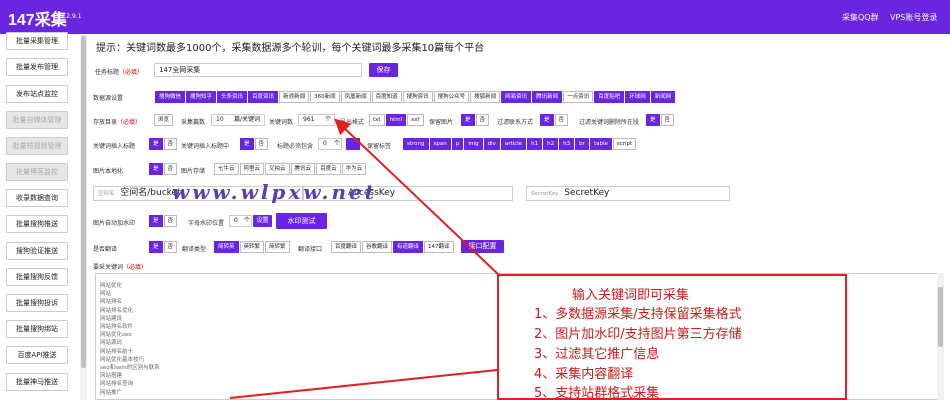 The image size is (950, 400). Describe the element at coordinates (37, 382) in the screenshot. I see `sidebar-item: 批量神马推送` at that location.